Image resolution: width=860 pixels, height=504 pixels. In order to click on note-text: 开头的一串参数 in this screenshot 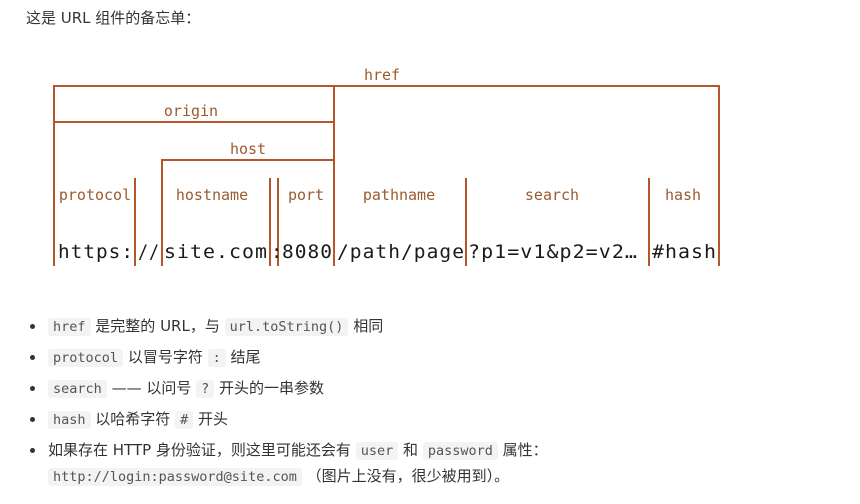, I will do `click(272, 388)`.